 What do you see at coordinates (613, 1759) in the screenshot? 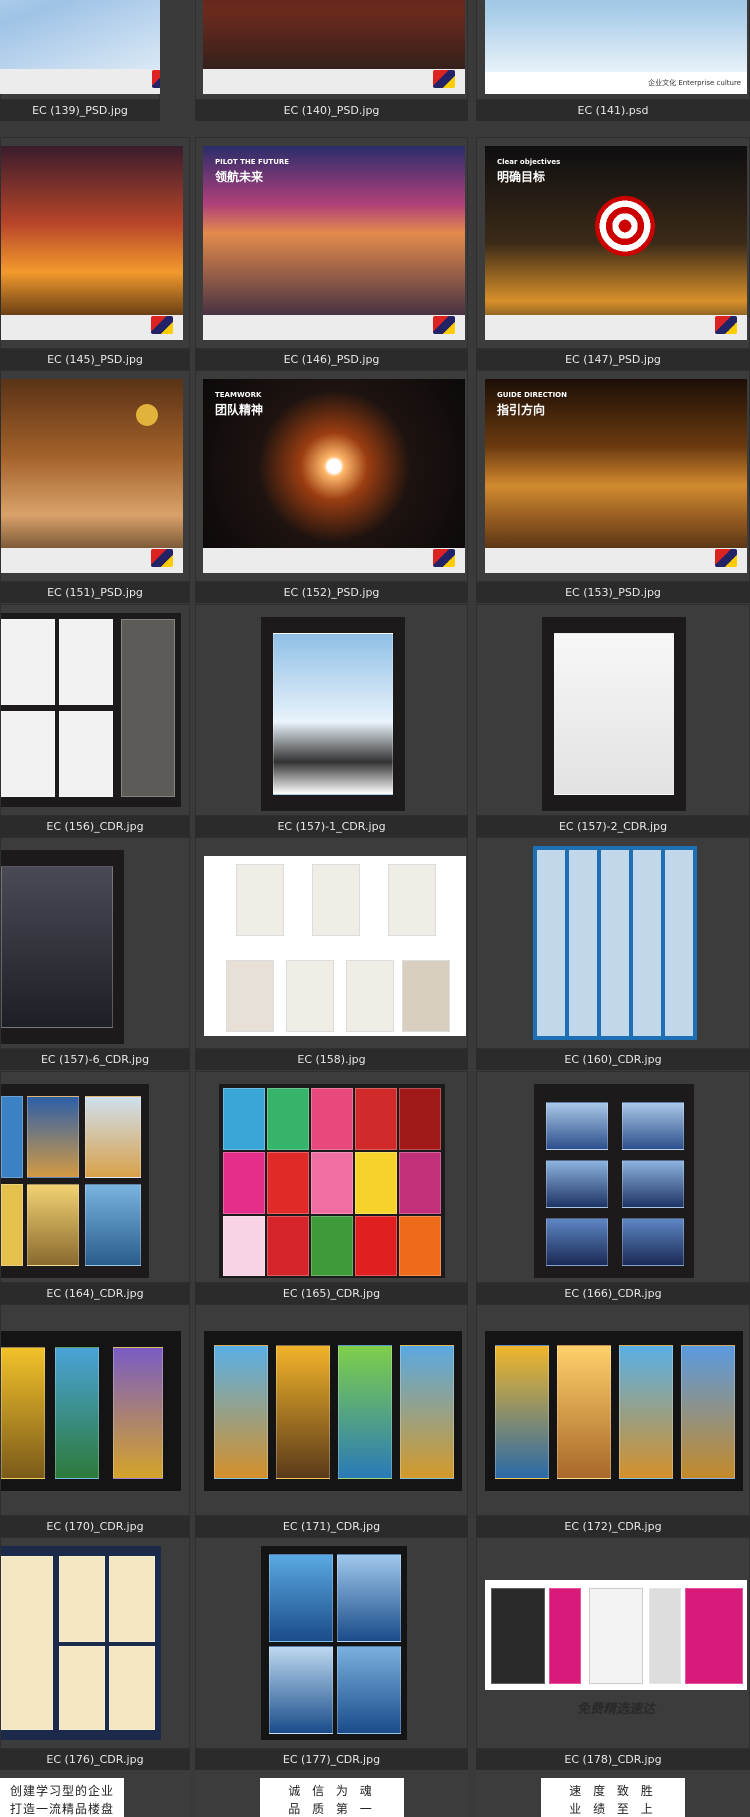
I see `thumbnail-caption: EC (178)_CDR.jpg` at bounding box center [613, 1759].